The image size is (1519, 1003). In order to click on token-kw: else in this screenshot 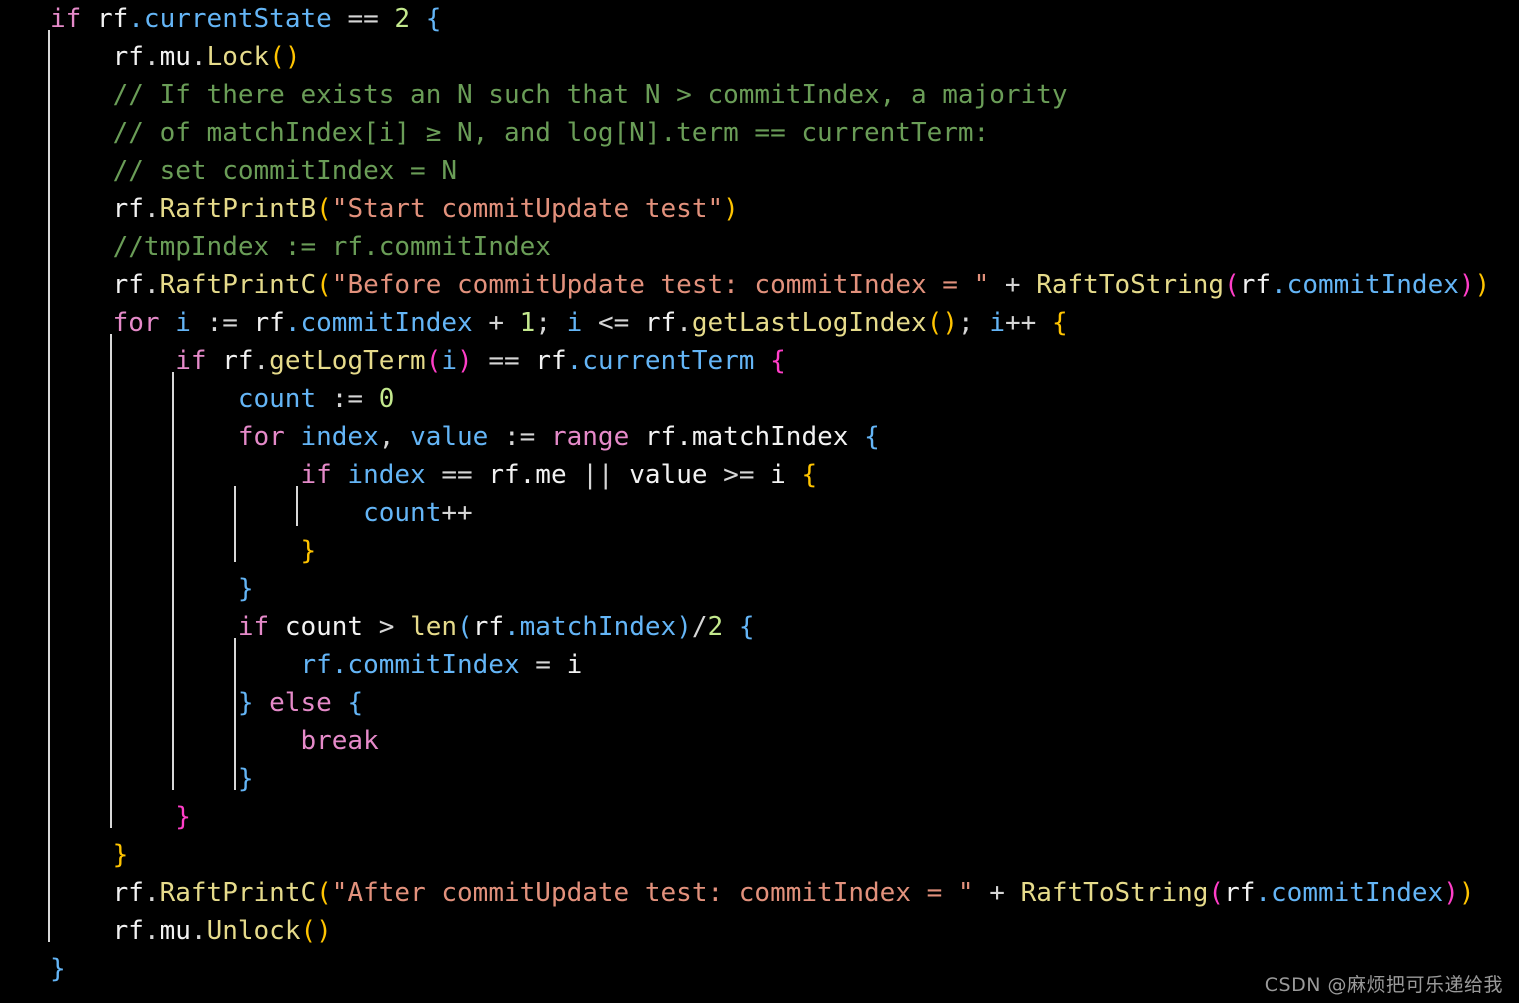, I will do `click(300, 703)`.